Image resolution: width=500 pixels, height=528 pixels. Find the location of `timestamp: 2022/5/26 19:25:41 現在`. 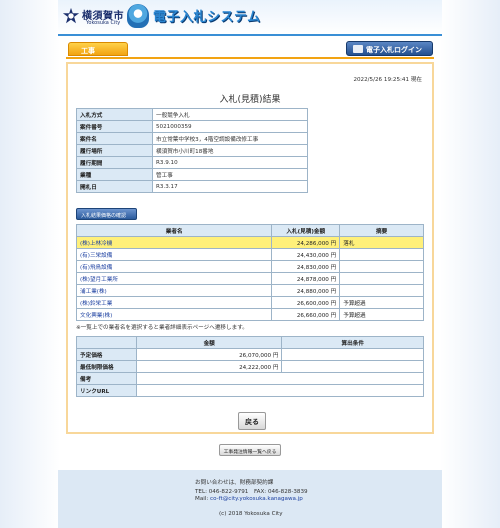

timestamp: 2022/5/26 19:25:41 現在 is located at coordinates (387, 80).